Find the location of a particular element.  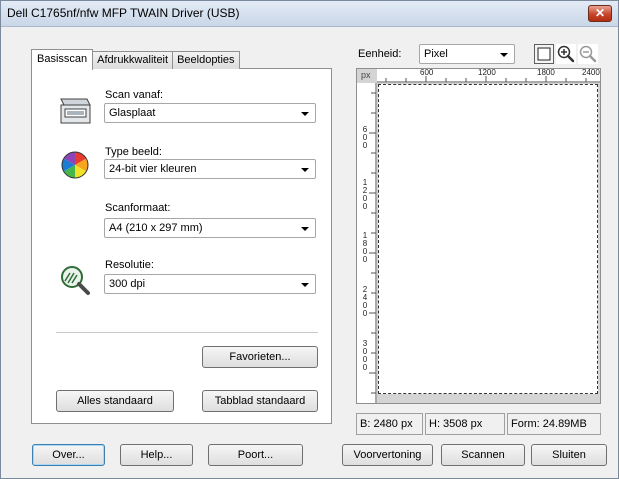

scan-size-value: A4 (210 x 297 mm) is located at coordinates (156, 228).